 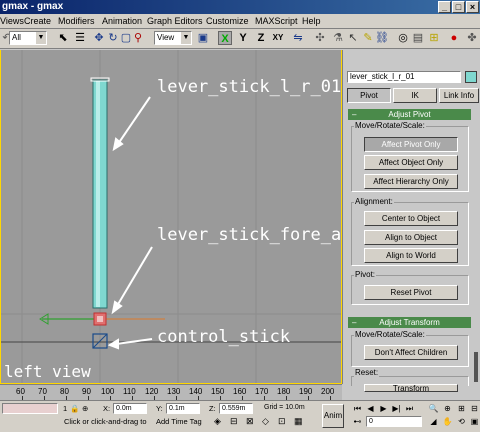 What do you see at coordinates (411, 144) in the screenshot?
I see `affect-pivot-only-button: Affect Pivot Only` at bounding box center [411, 144].